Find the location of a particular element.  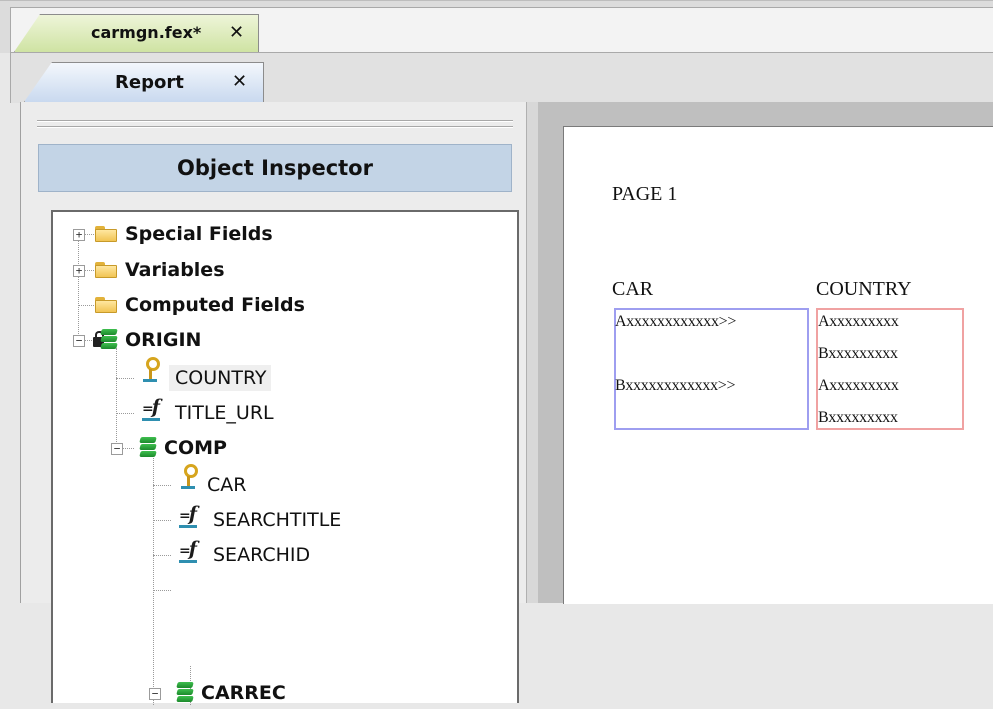

tree-item-label: TITLE_URL is located at coordinates (224, 413).